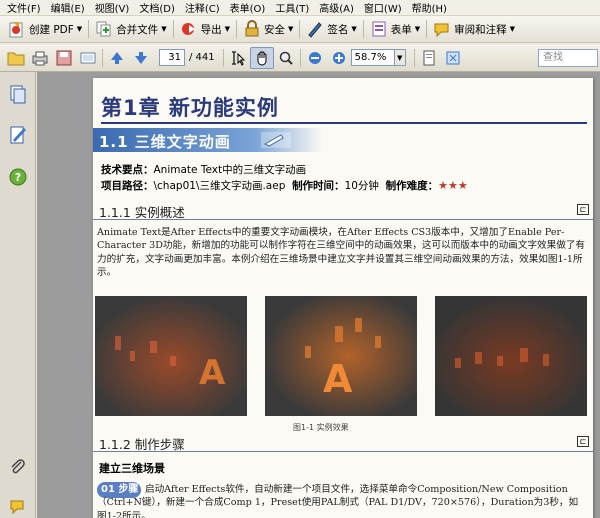 The image size is (600, 518). I want to click on signature-icon, so click(18, 135).